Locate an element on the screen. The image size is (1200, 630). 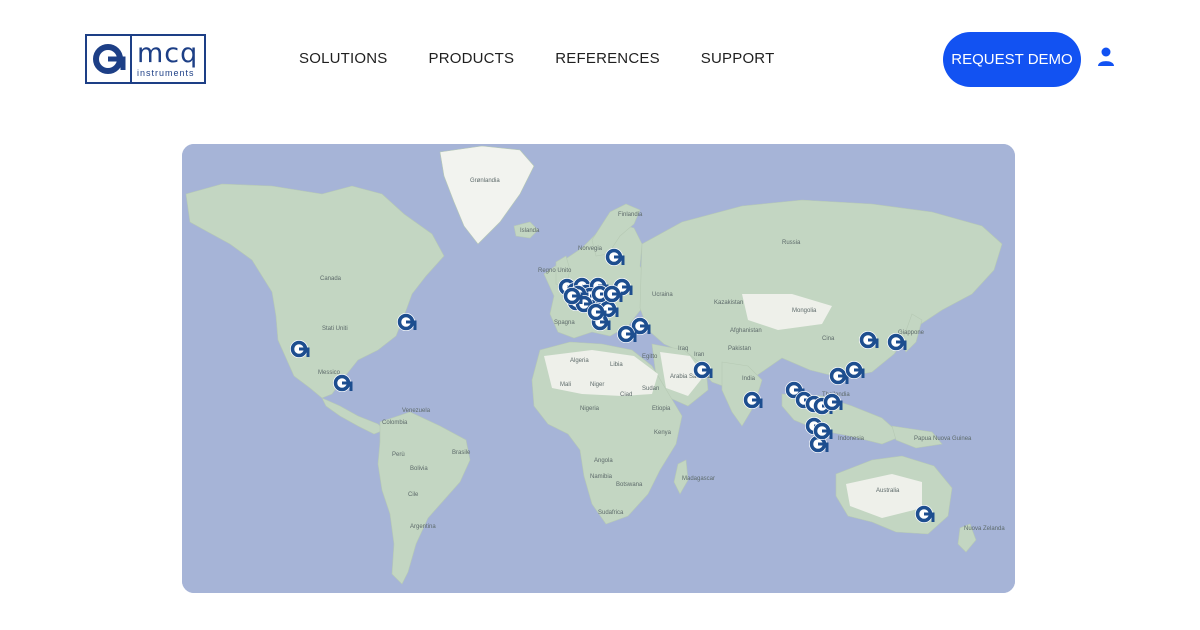
brand-logo: mcq instruments is located at coordinates (145, 59).